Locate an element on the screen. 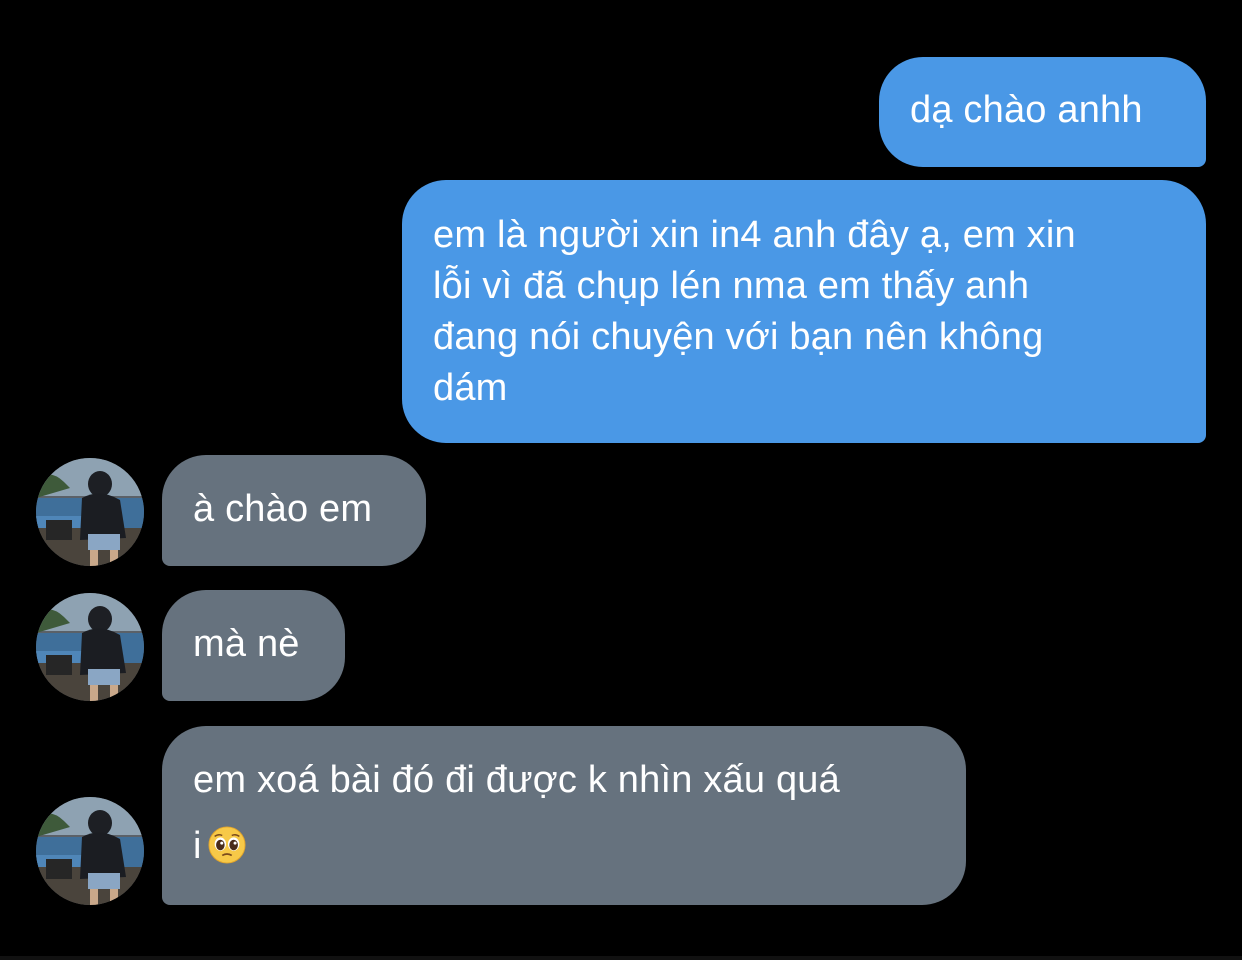 This screenshot has height=960, width=1242. outgoing-message-bubble: dạ chào anhh is located at coordinates (1042, 112).